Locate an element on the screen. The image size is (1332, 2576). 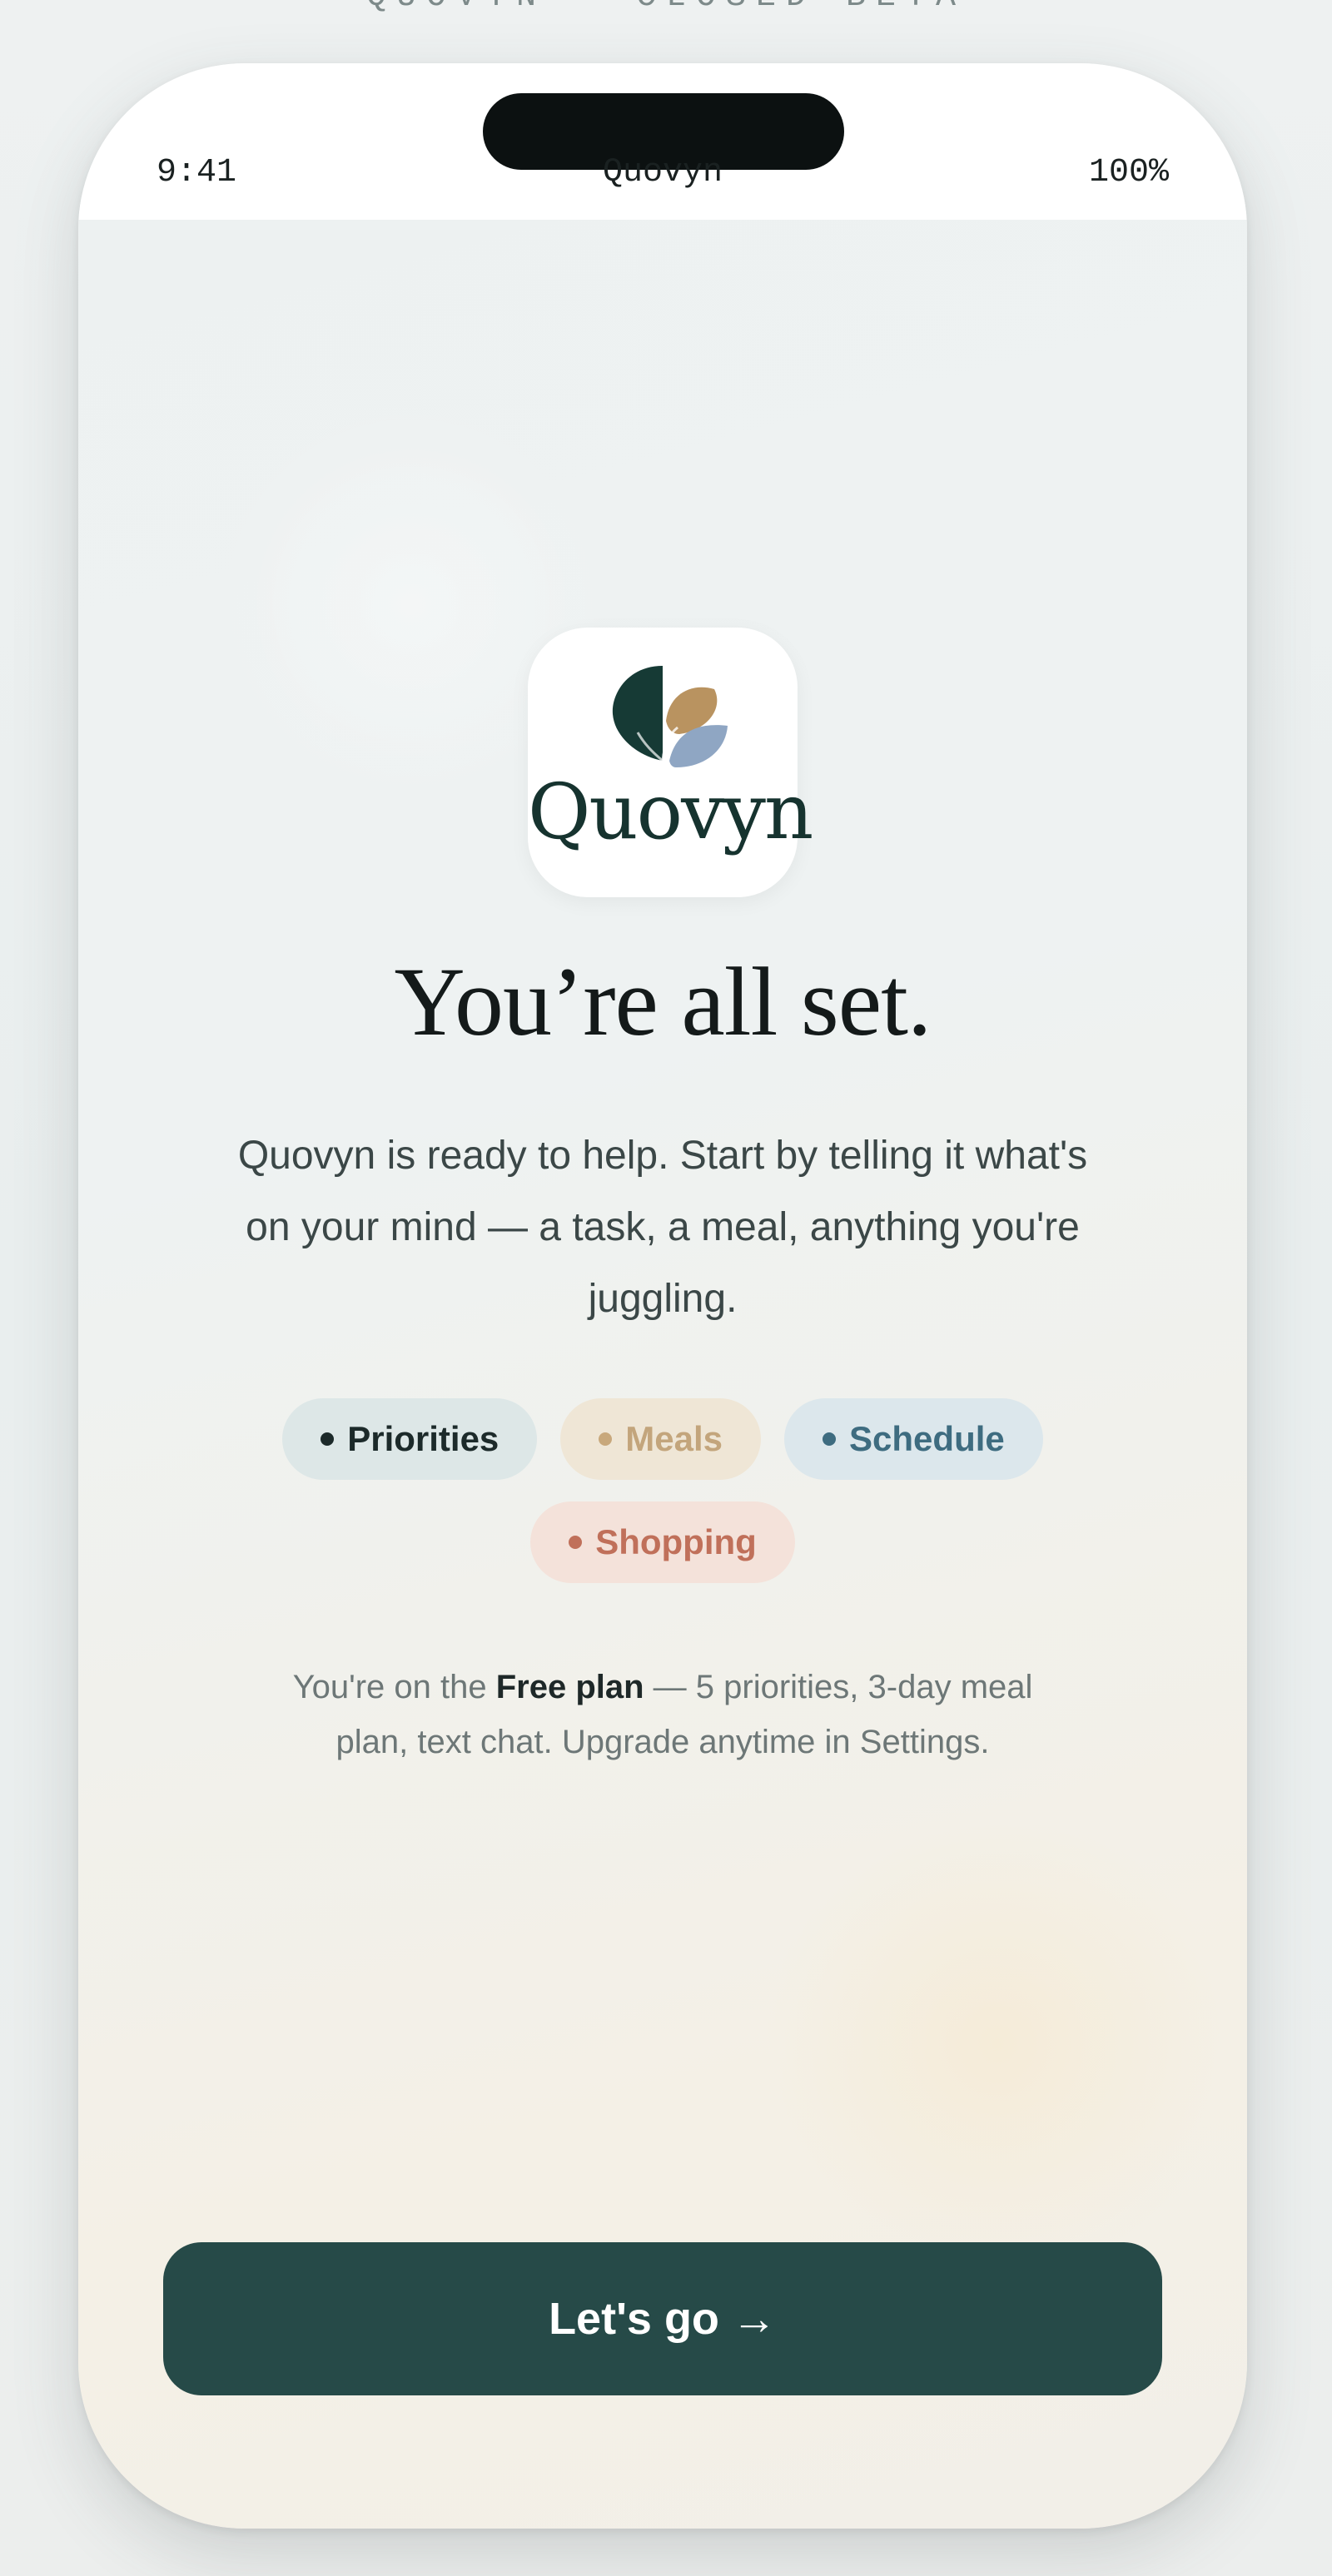
status-battery: 100% is located at coordinates (1128, 172).